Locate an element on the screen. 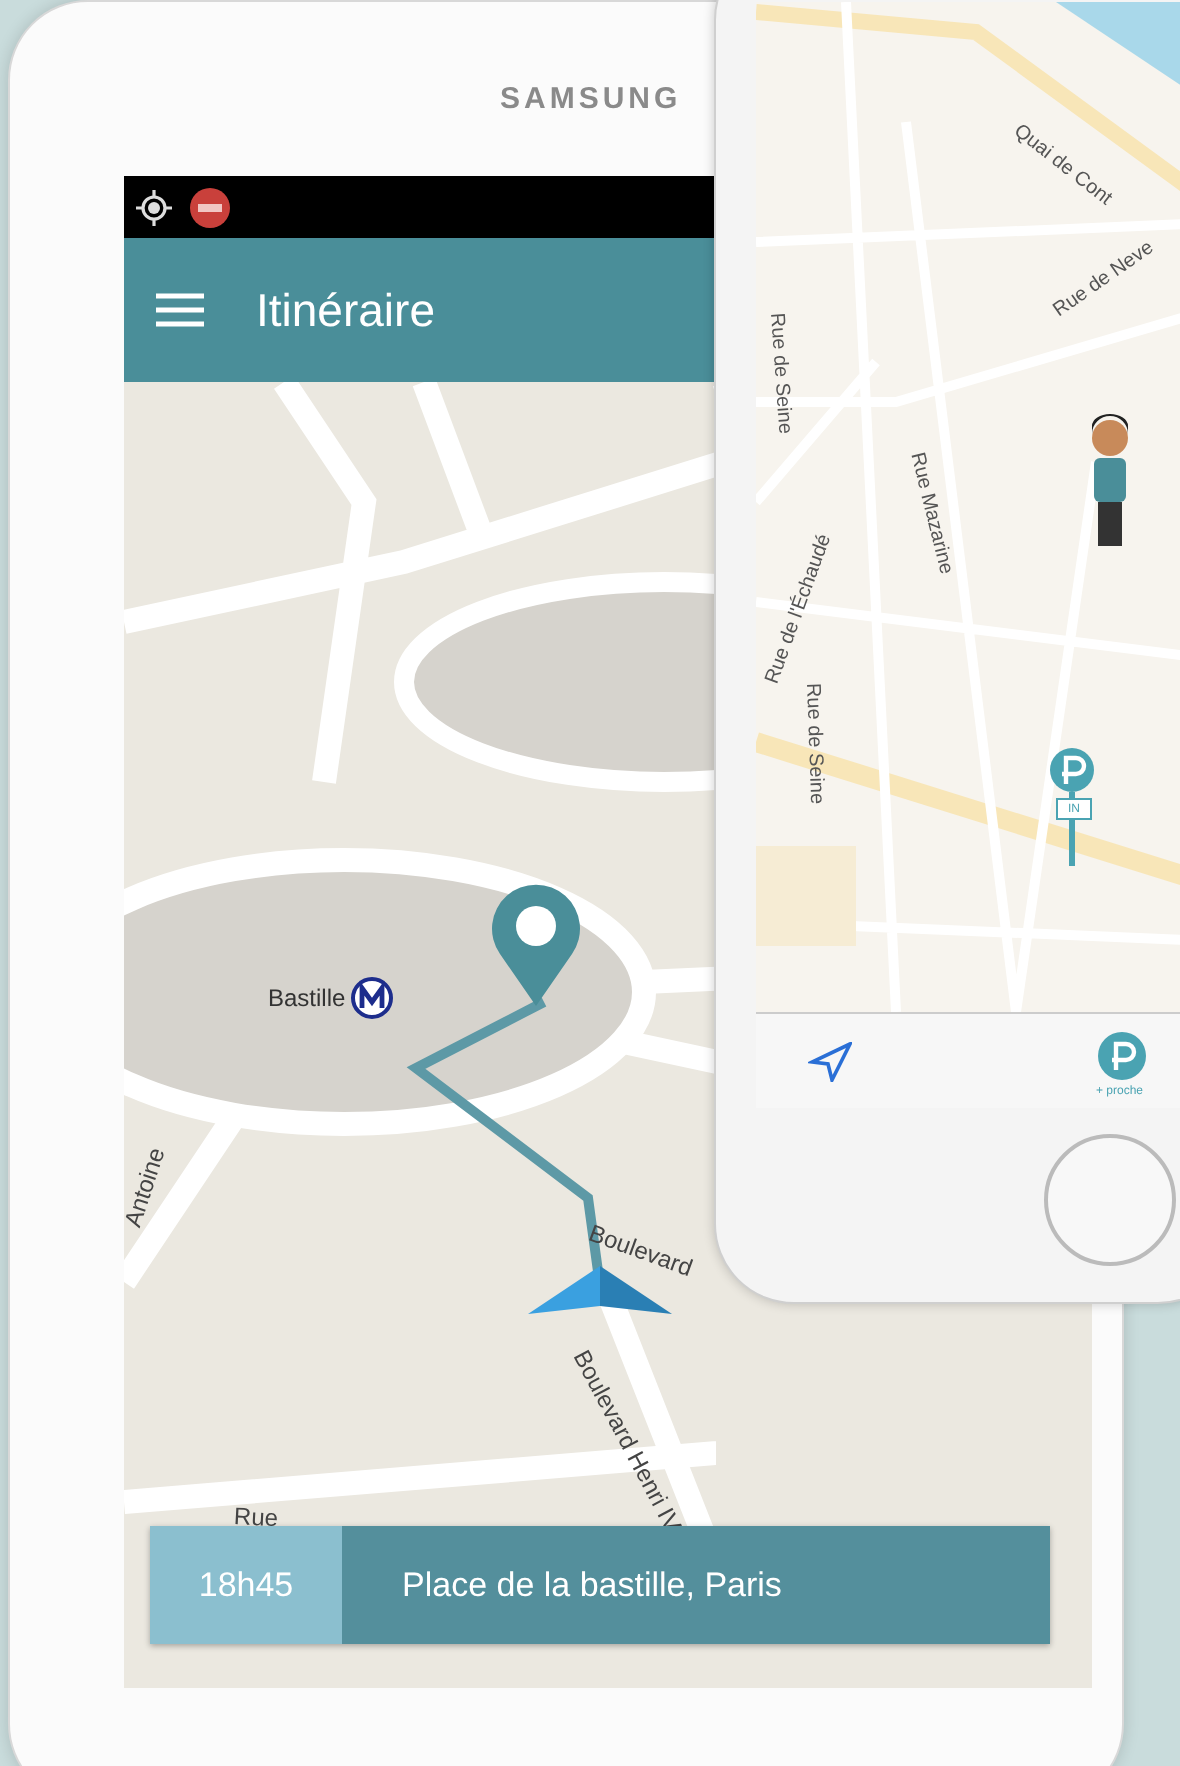 Image resolution: width=1180 pixels, height=1766 pixels. brand-logo: SAMSUNG is located at coordinates (591, 99).